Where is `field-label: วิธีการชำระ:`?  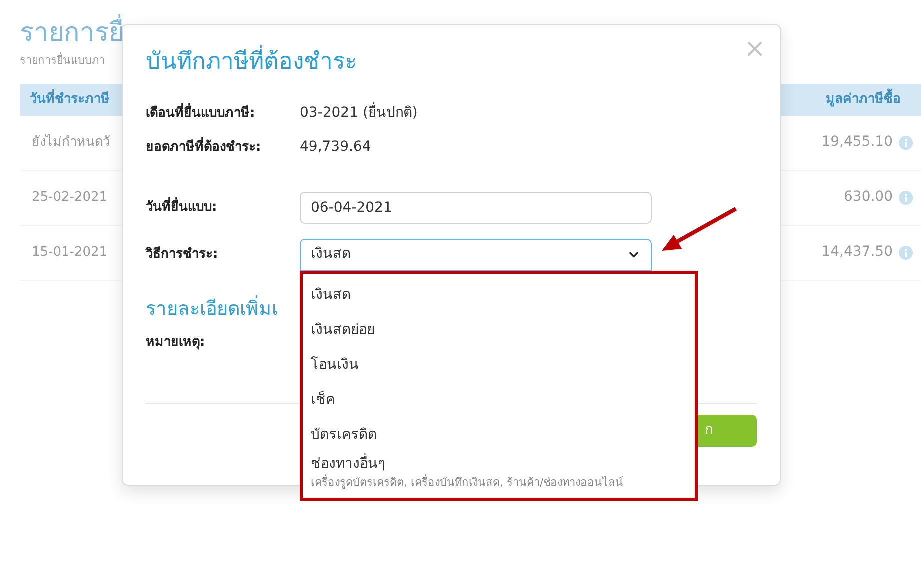 field-label: วิธีการชำระ: is located at coordinates (183, 255).